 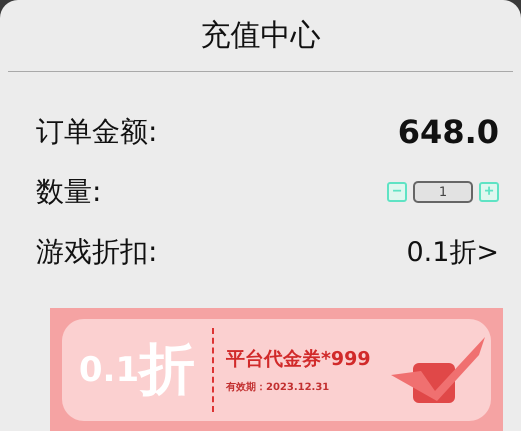 What do you see at coordinates (452, 252) in the screenshot?
I see `discount-link: 0.1折>` at bounding box center [452, 252].